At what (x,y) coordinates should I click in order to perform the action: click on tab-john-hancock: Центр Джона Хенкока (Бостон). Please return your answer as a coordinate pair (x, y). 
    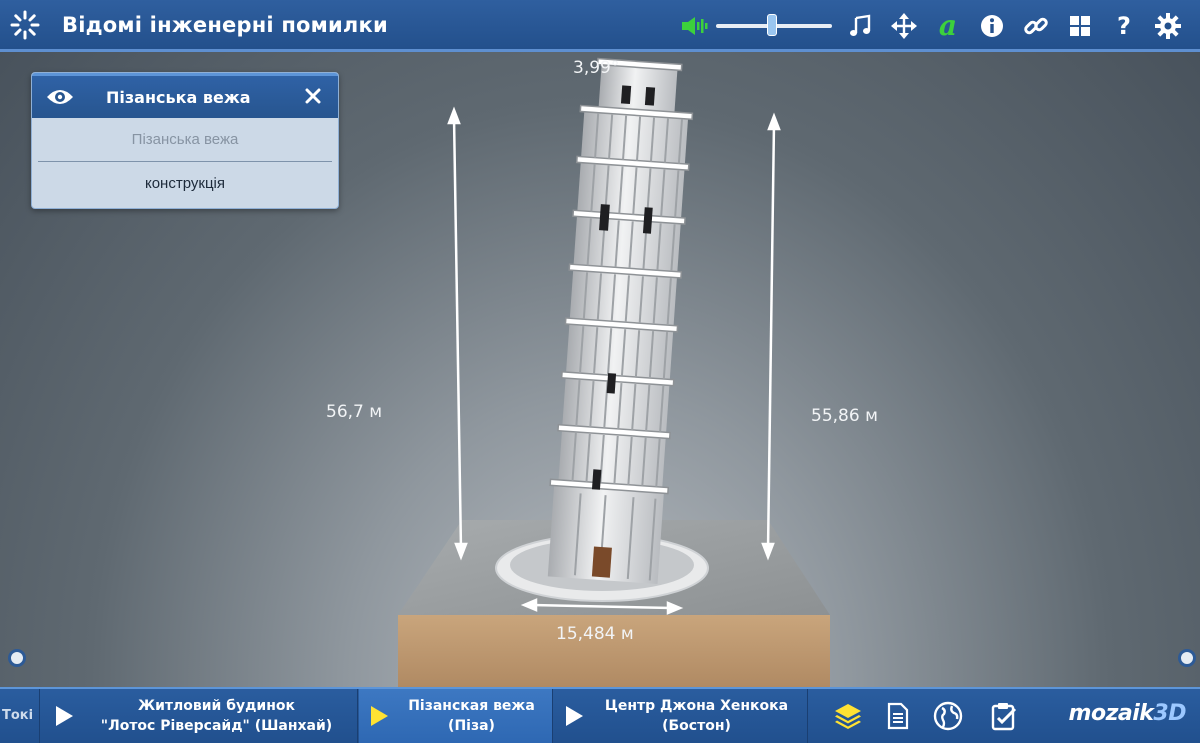
    Looking at the image, I should click on (681, 716).